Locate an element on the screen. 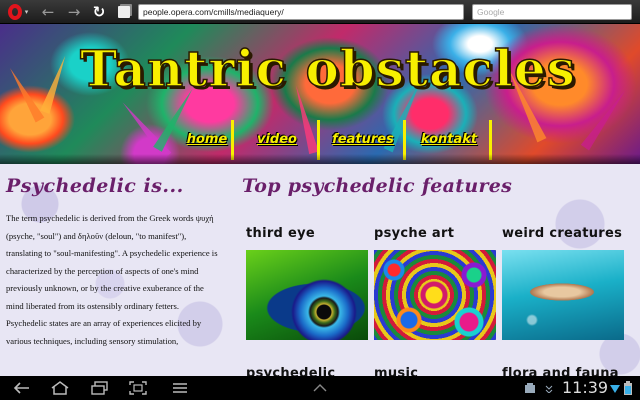 Image resolution: width=640 pixels, height=400 pixels. feature-card-psychedelic: psychedelic is located at coordinates (307, 370).